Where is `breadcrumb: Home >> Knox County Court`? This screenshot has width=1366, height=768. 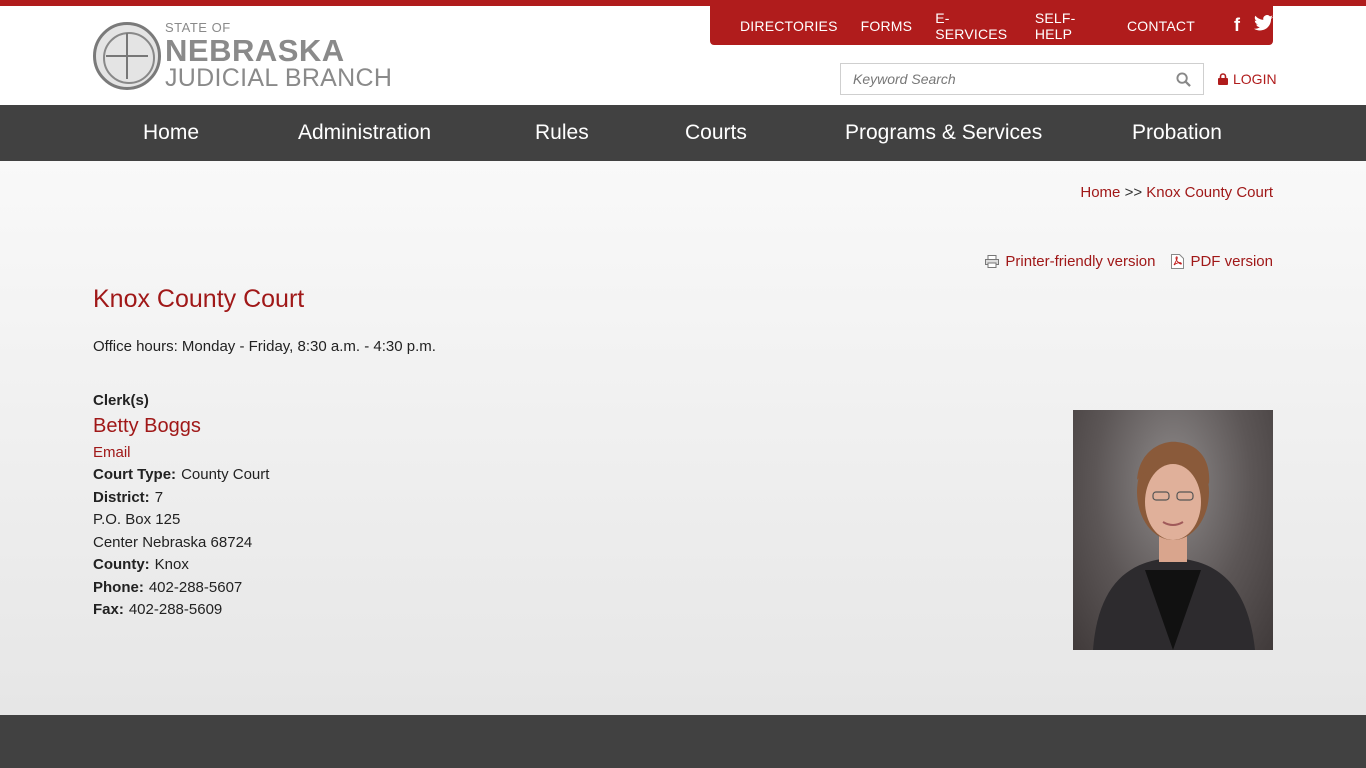
breadcrumb: Home >> Knox County Court is located at coordinates (1176, 192).